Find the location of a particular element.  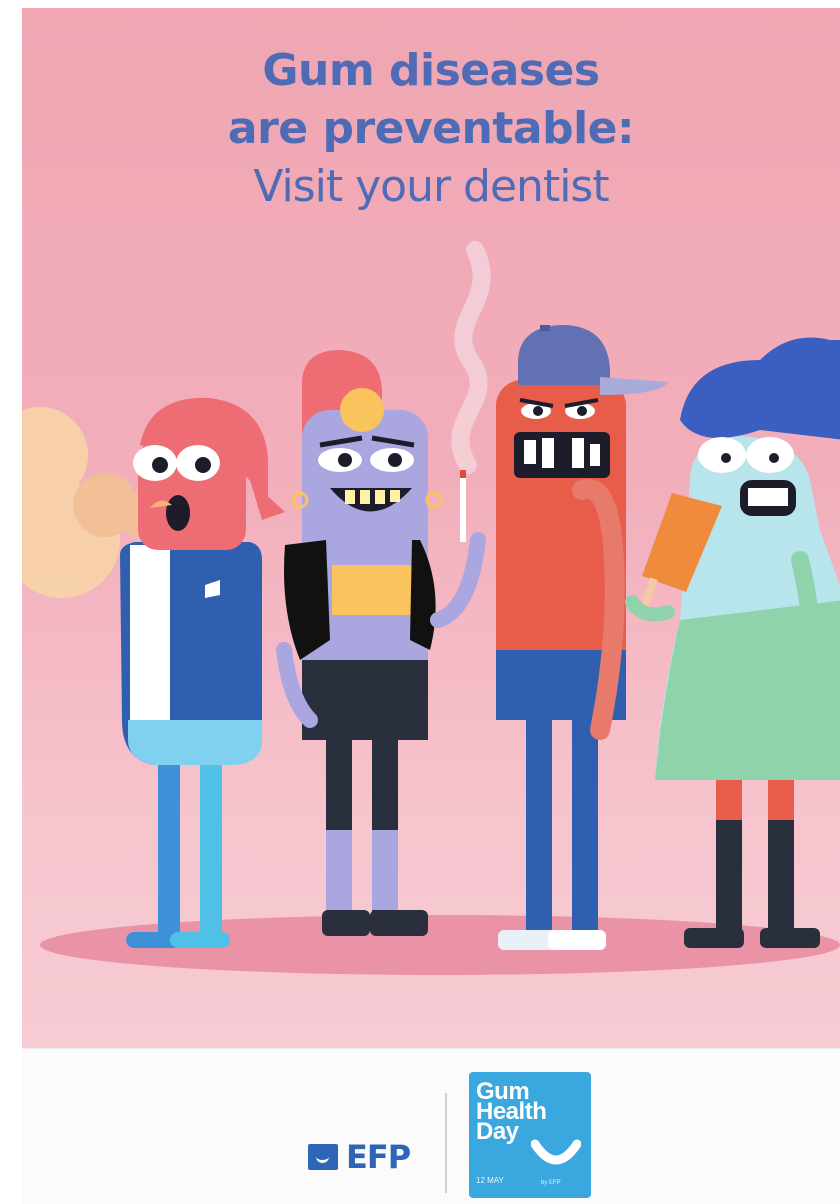

character-purple-vest is located at coordinates (381, 643).